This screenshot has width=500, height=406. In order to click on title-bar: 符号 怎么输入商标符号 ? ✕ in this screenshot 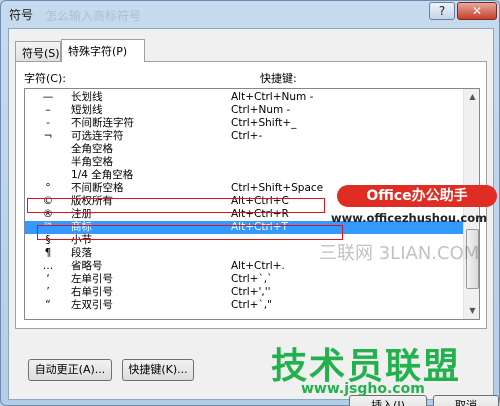, I will do `click(250, 14)`.